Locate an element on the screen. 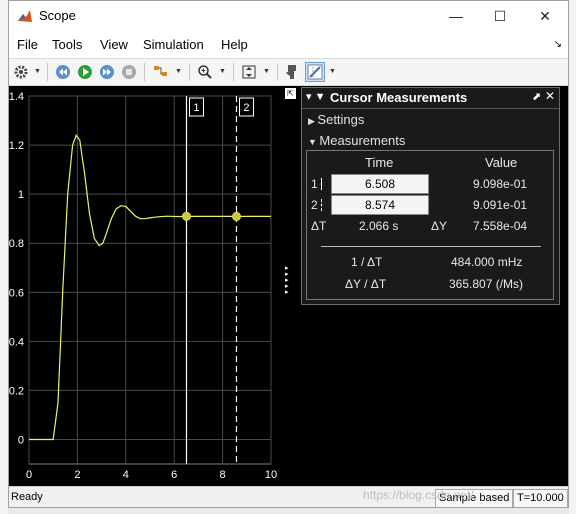  maximize-button: ☐ is located at coordinates (500, 16).